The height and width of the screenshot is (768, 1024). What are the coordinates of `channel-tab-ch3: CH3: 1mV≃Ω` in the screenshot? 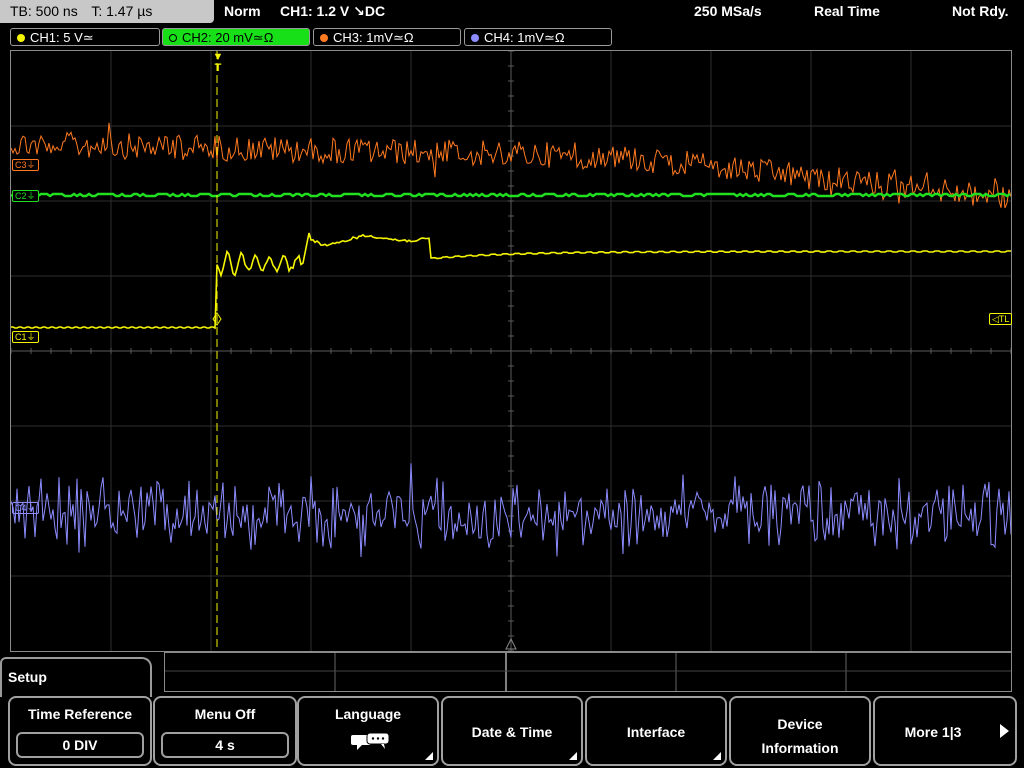 It's located at (387, 37).